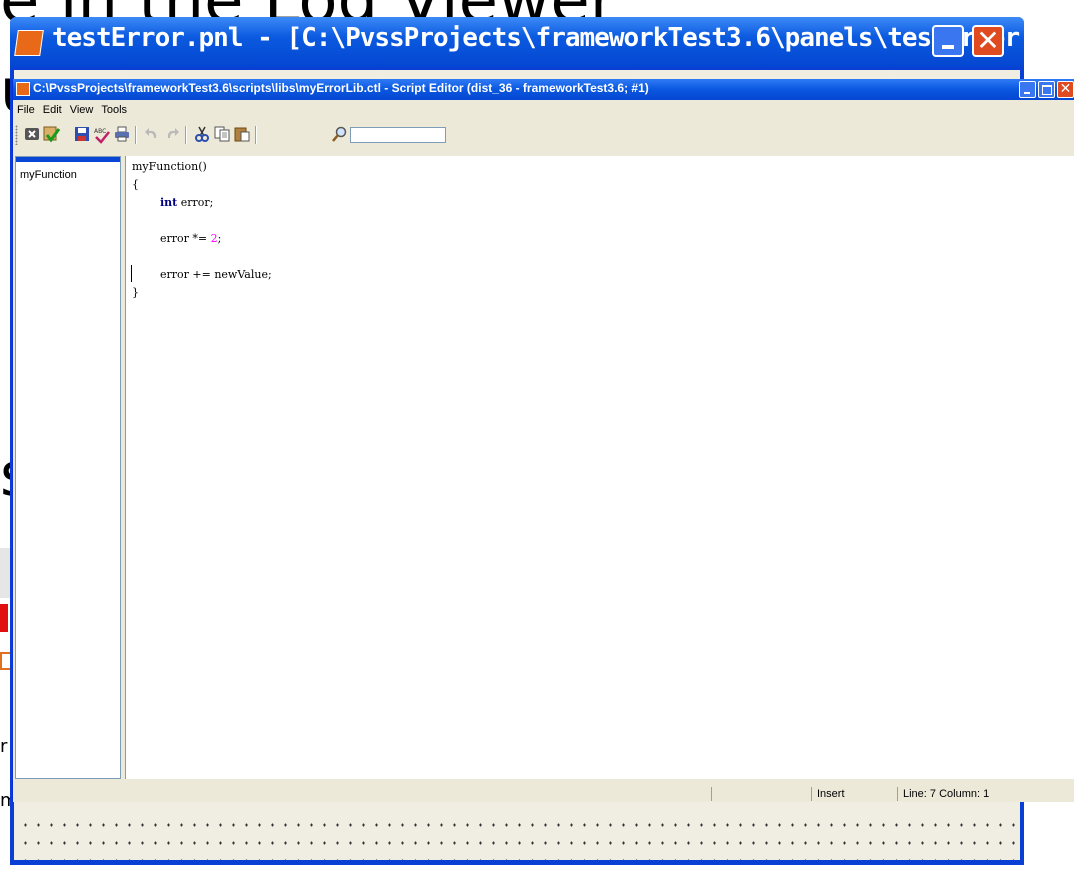 Image resolution: width=1074 pixels, height=869 pixels. What do you see at coordinates (543, 135) in the screenshot?
I see `toolbar: ABC` at bounding box center [543, 135].